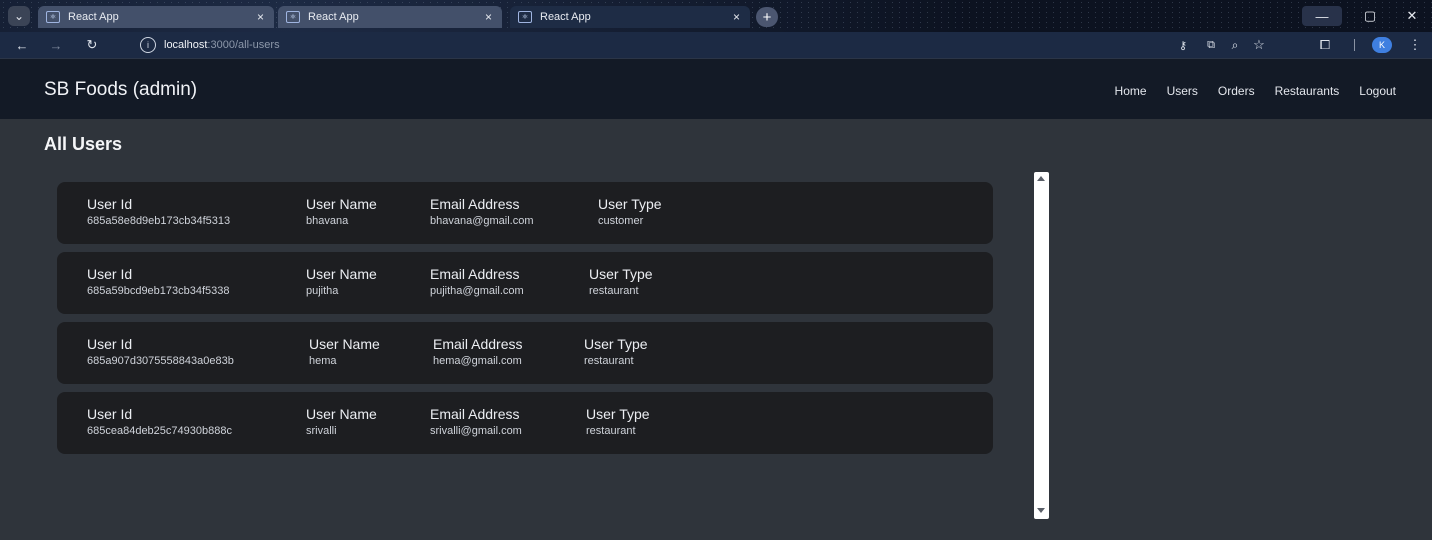 This screenshot has width=1432, height=540. I want to click on nav-link-orders: Orders, so click(1236, 91).